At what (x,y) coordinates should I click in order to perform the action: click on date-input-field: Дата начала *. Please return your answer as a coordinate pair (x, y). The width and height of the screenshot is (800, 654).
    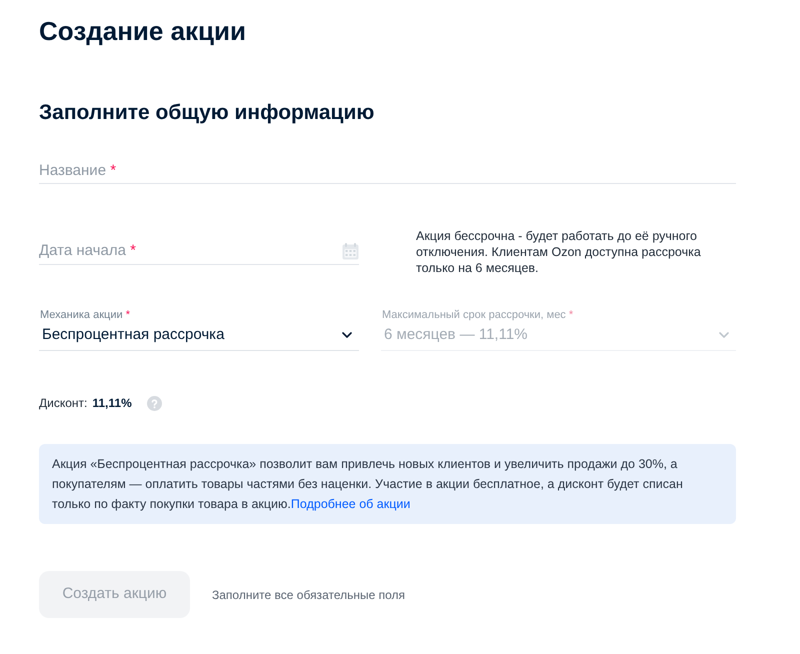
    Looking at the image, I should click on (199, 251).